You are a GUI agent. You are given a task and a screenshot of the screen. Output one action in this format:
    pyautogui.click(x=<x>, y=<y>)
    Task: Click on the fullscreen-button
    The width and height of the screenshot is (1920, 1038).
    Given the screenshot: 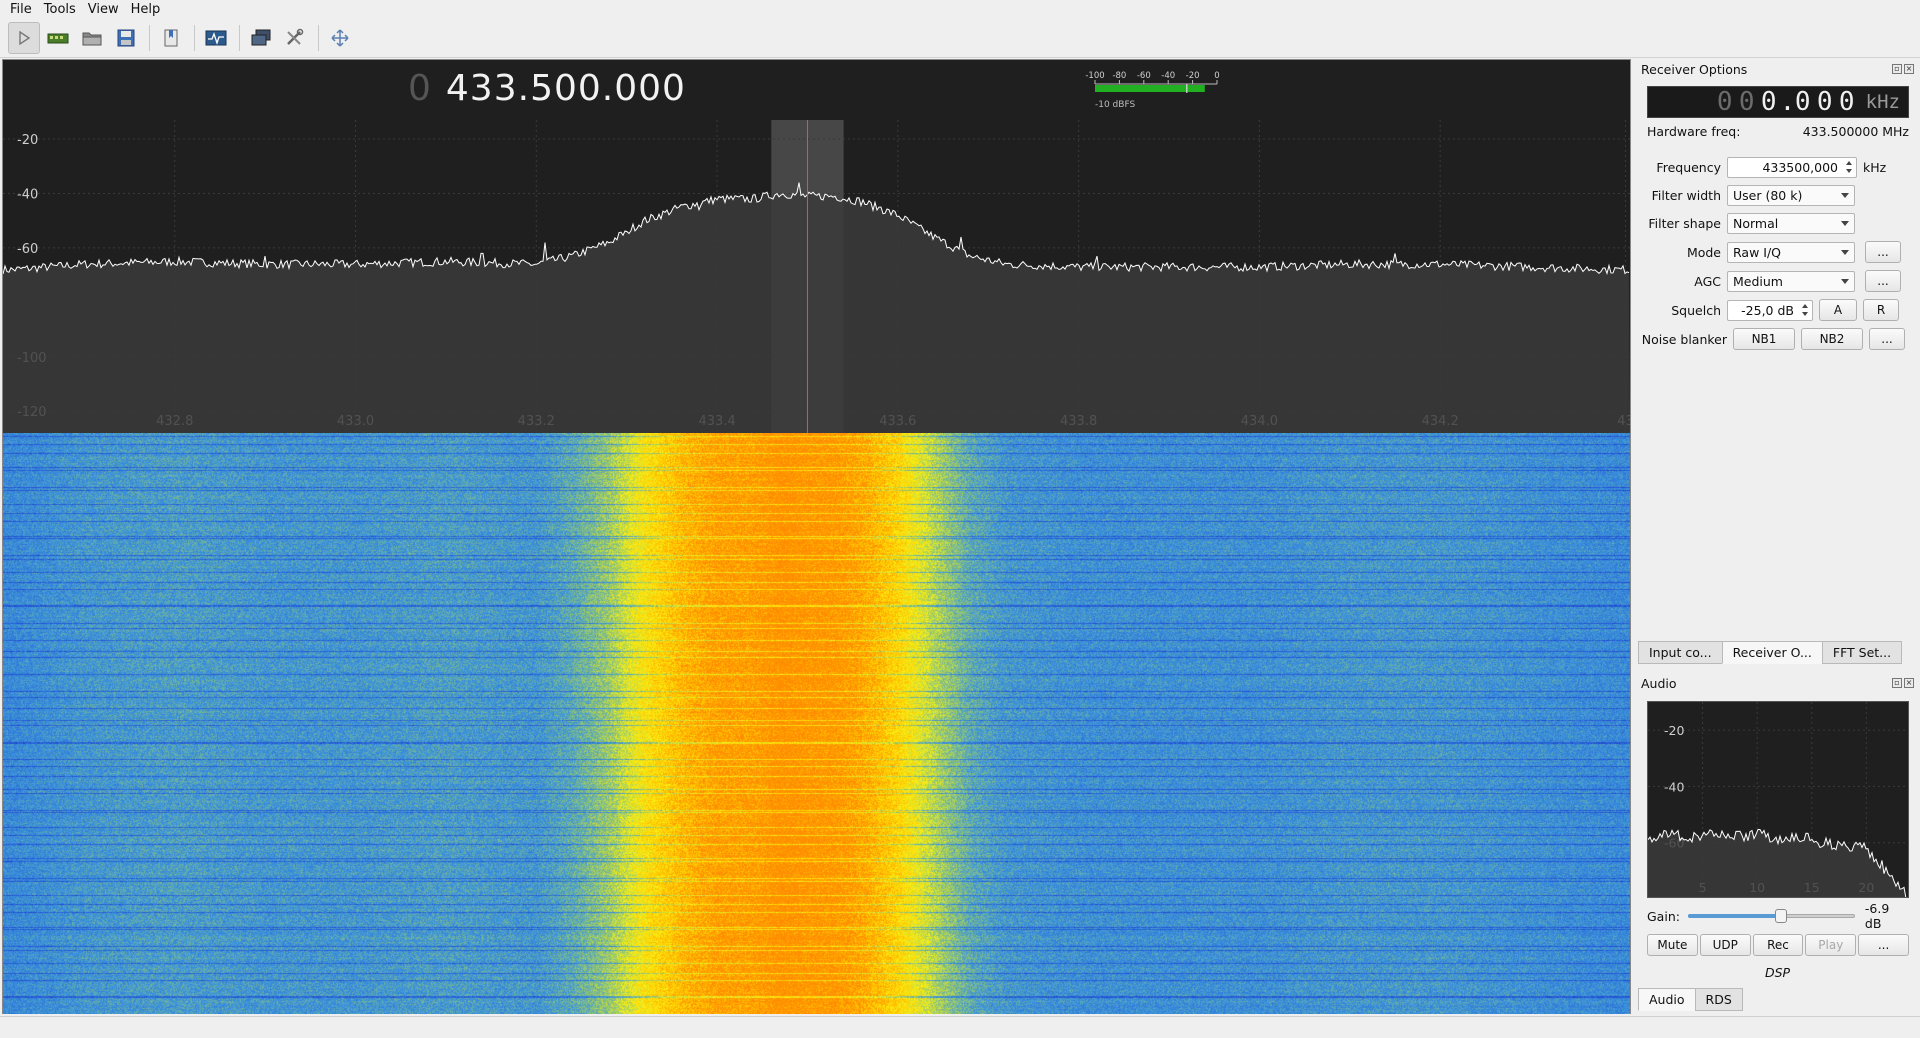 What is the action you would take?
    pyautogui.click(x=340, y=38)
    